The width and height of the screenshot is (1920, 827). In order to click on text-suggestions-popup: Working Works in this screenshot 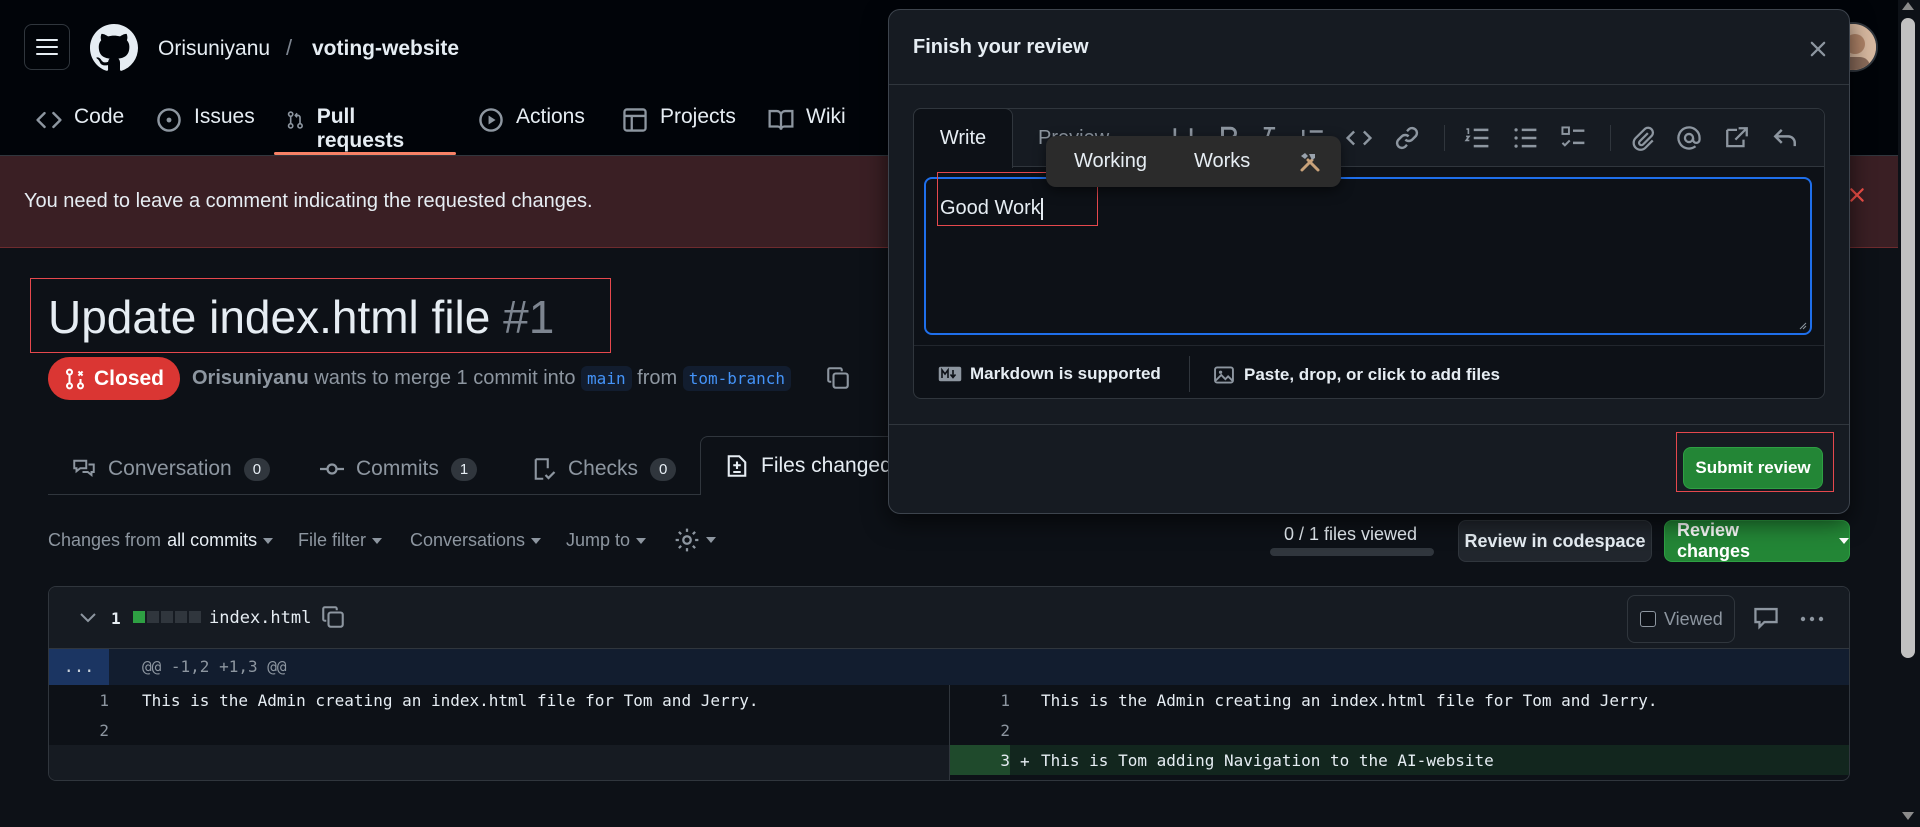, I will do `click(1193, 161)`.